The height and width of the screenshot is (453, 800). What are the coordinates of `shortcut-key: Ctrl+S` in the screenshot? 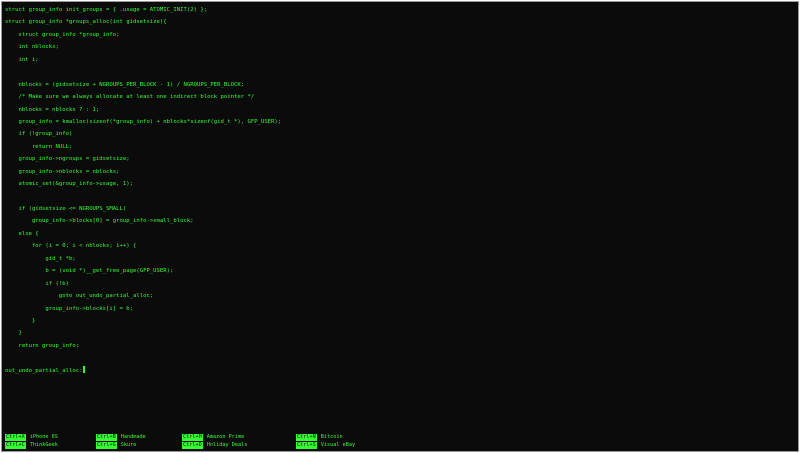 It's located at (306, 445).